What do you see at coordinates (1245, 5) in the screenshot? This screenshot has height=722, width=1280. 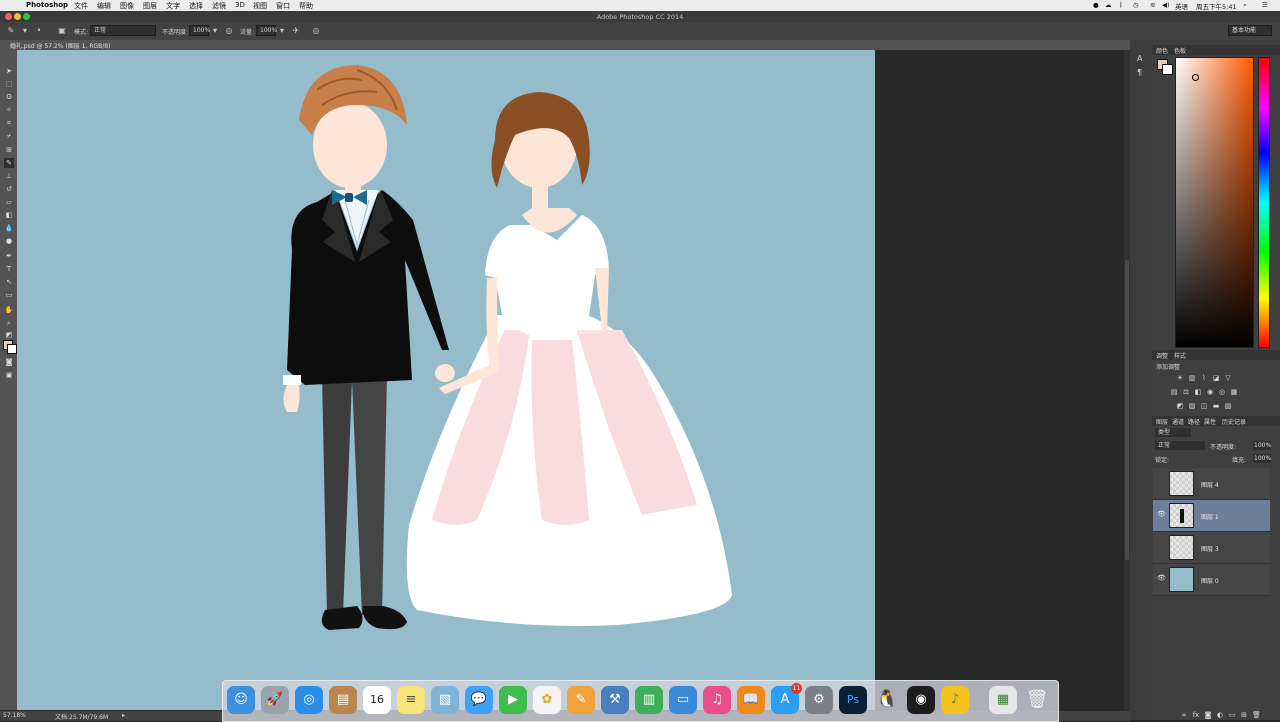 I see `spotlight-icon: ⌕` at bounding box center [1245, 5].